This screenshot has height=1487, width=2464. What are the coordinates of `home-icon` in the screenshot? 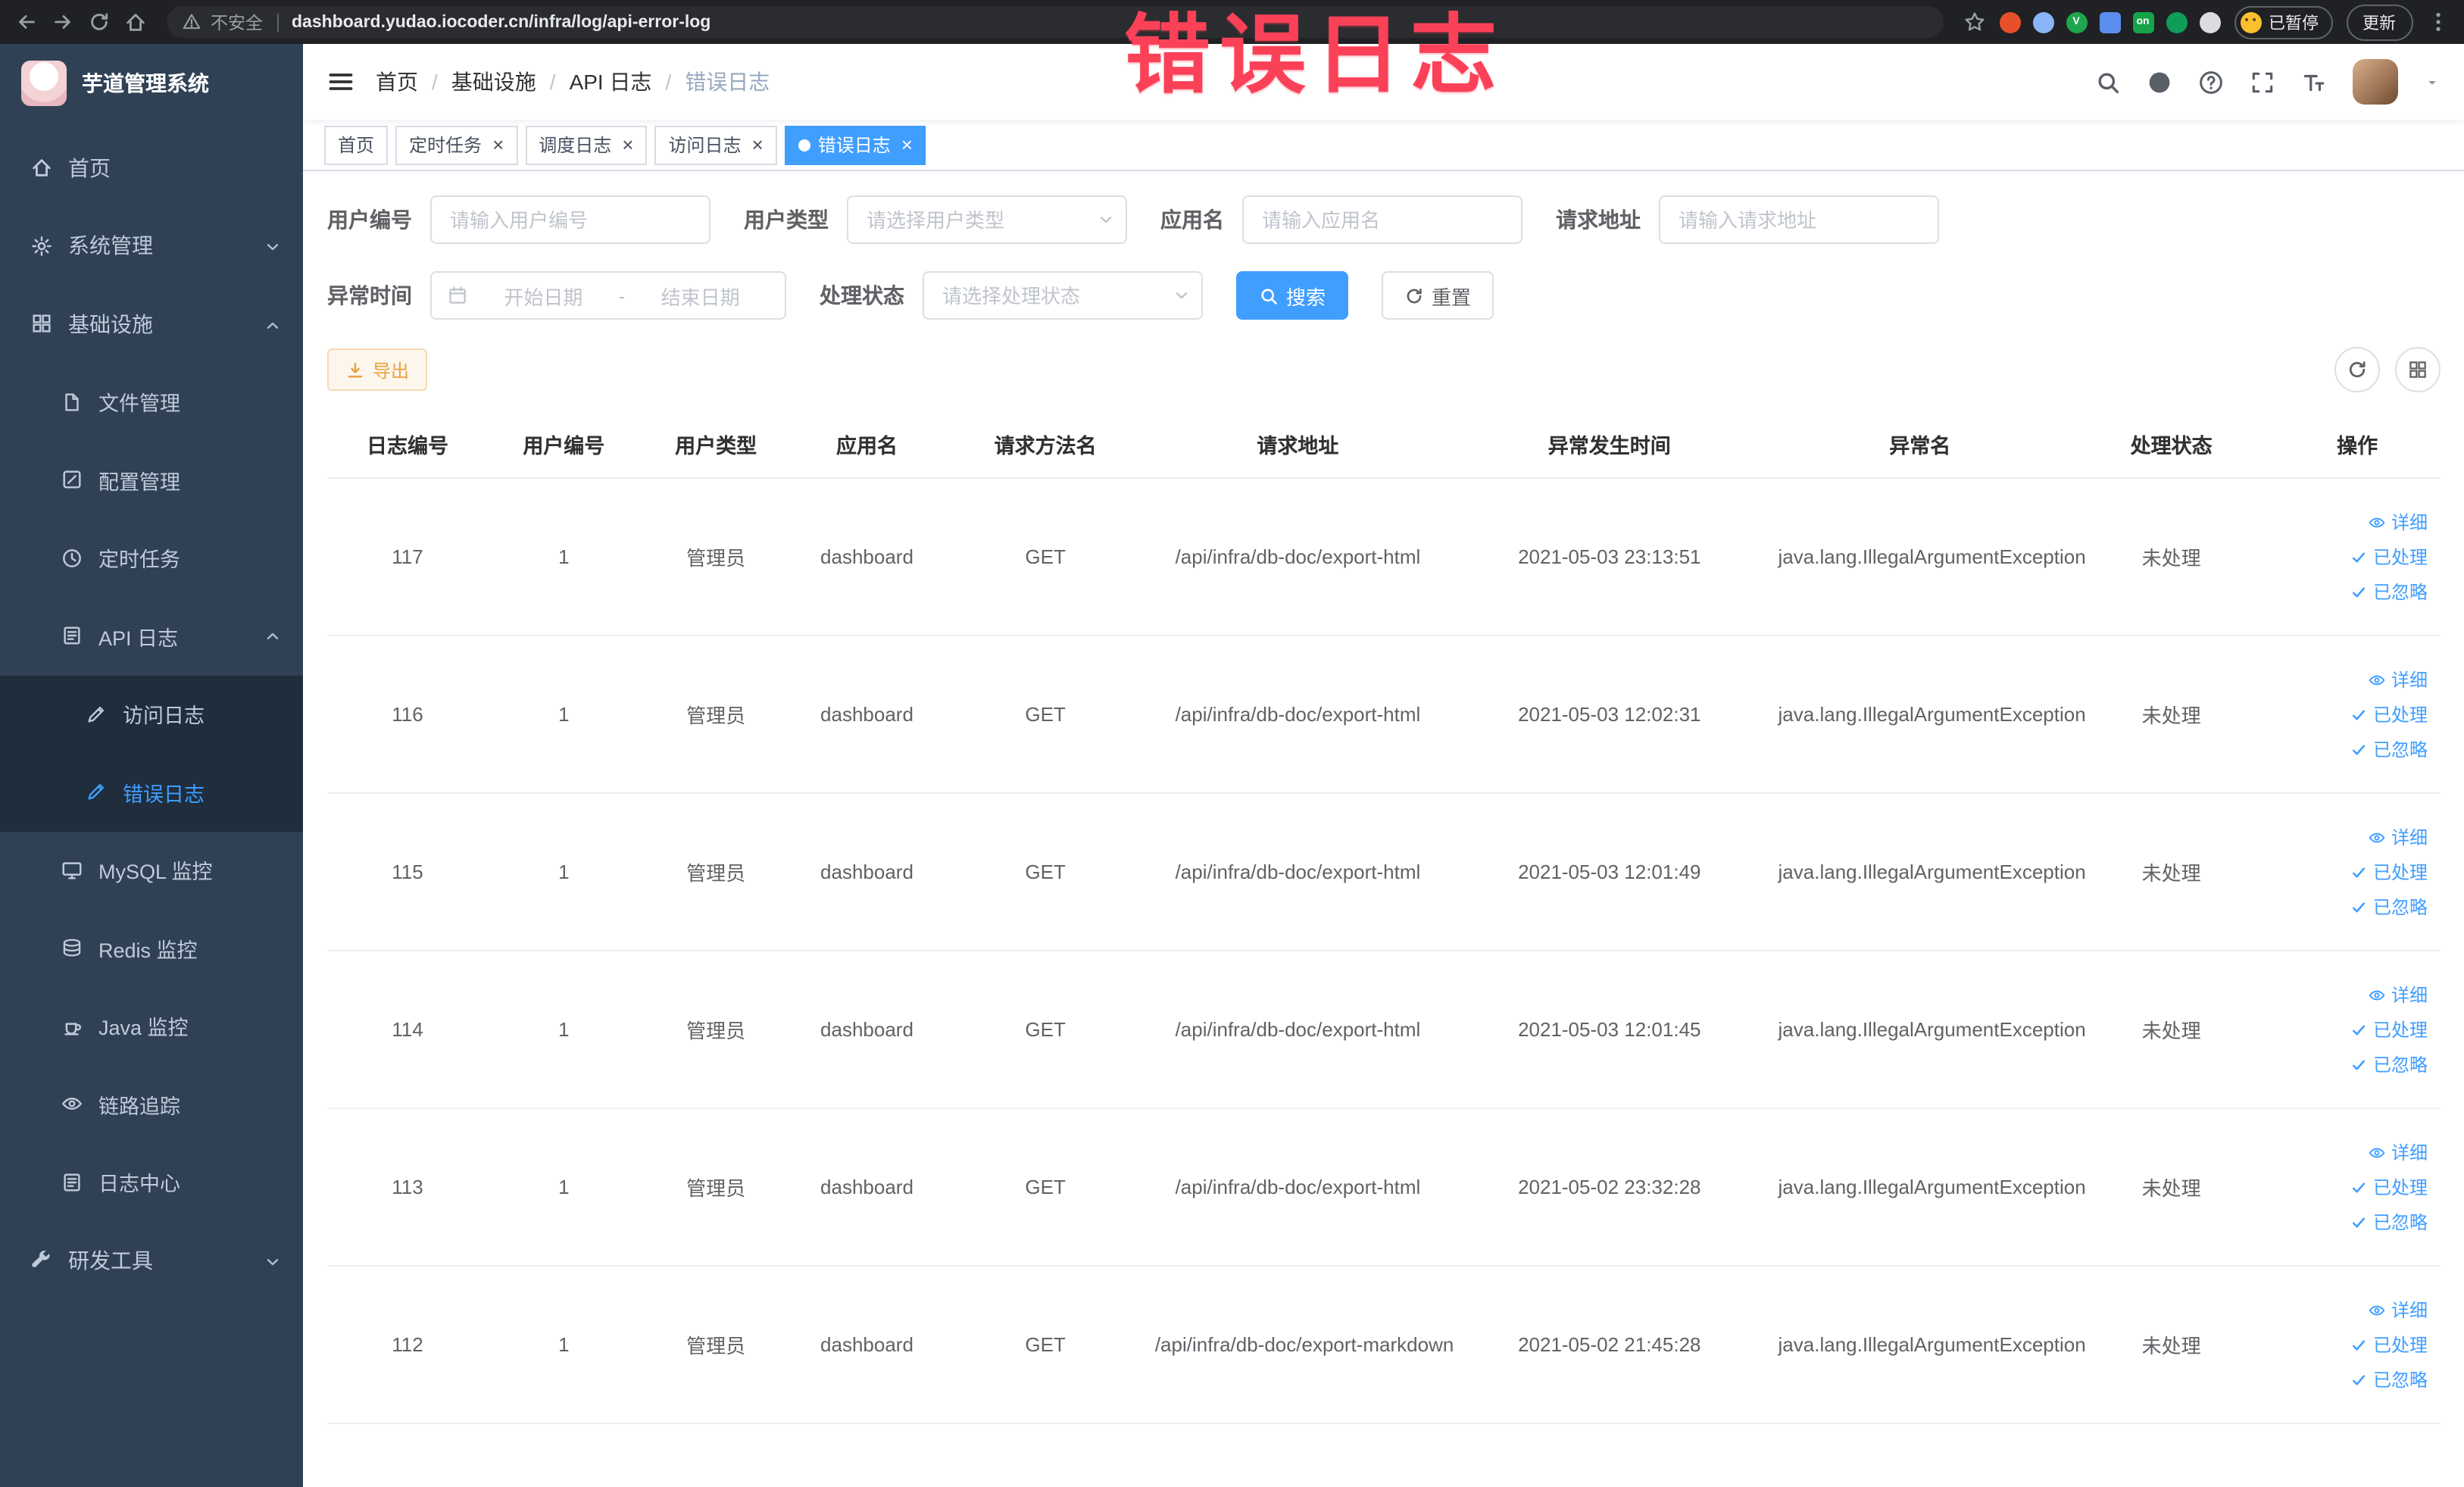 It's located at (135, 22).